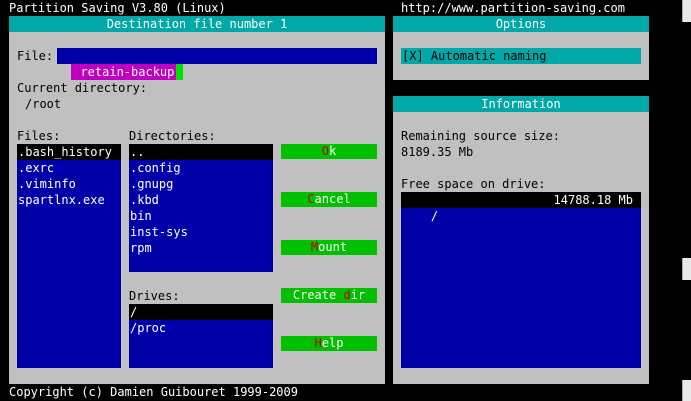 This screenshot has width=691, height=401. I want to click on free-space-amount: 14788.18 Mb, so click(593, 200).